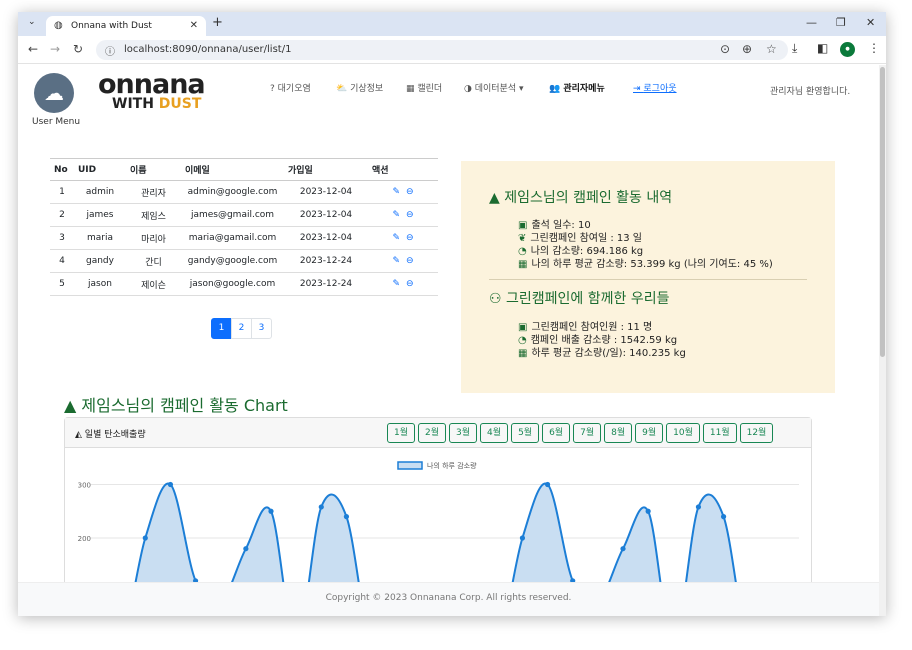 The image size is (912, 650). I want to click on back-icon: ←, so click(33, 49).